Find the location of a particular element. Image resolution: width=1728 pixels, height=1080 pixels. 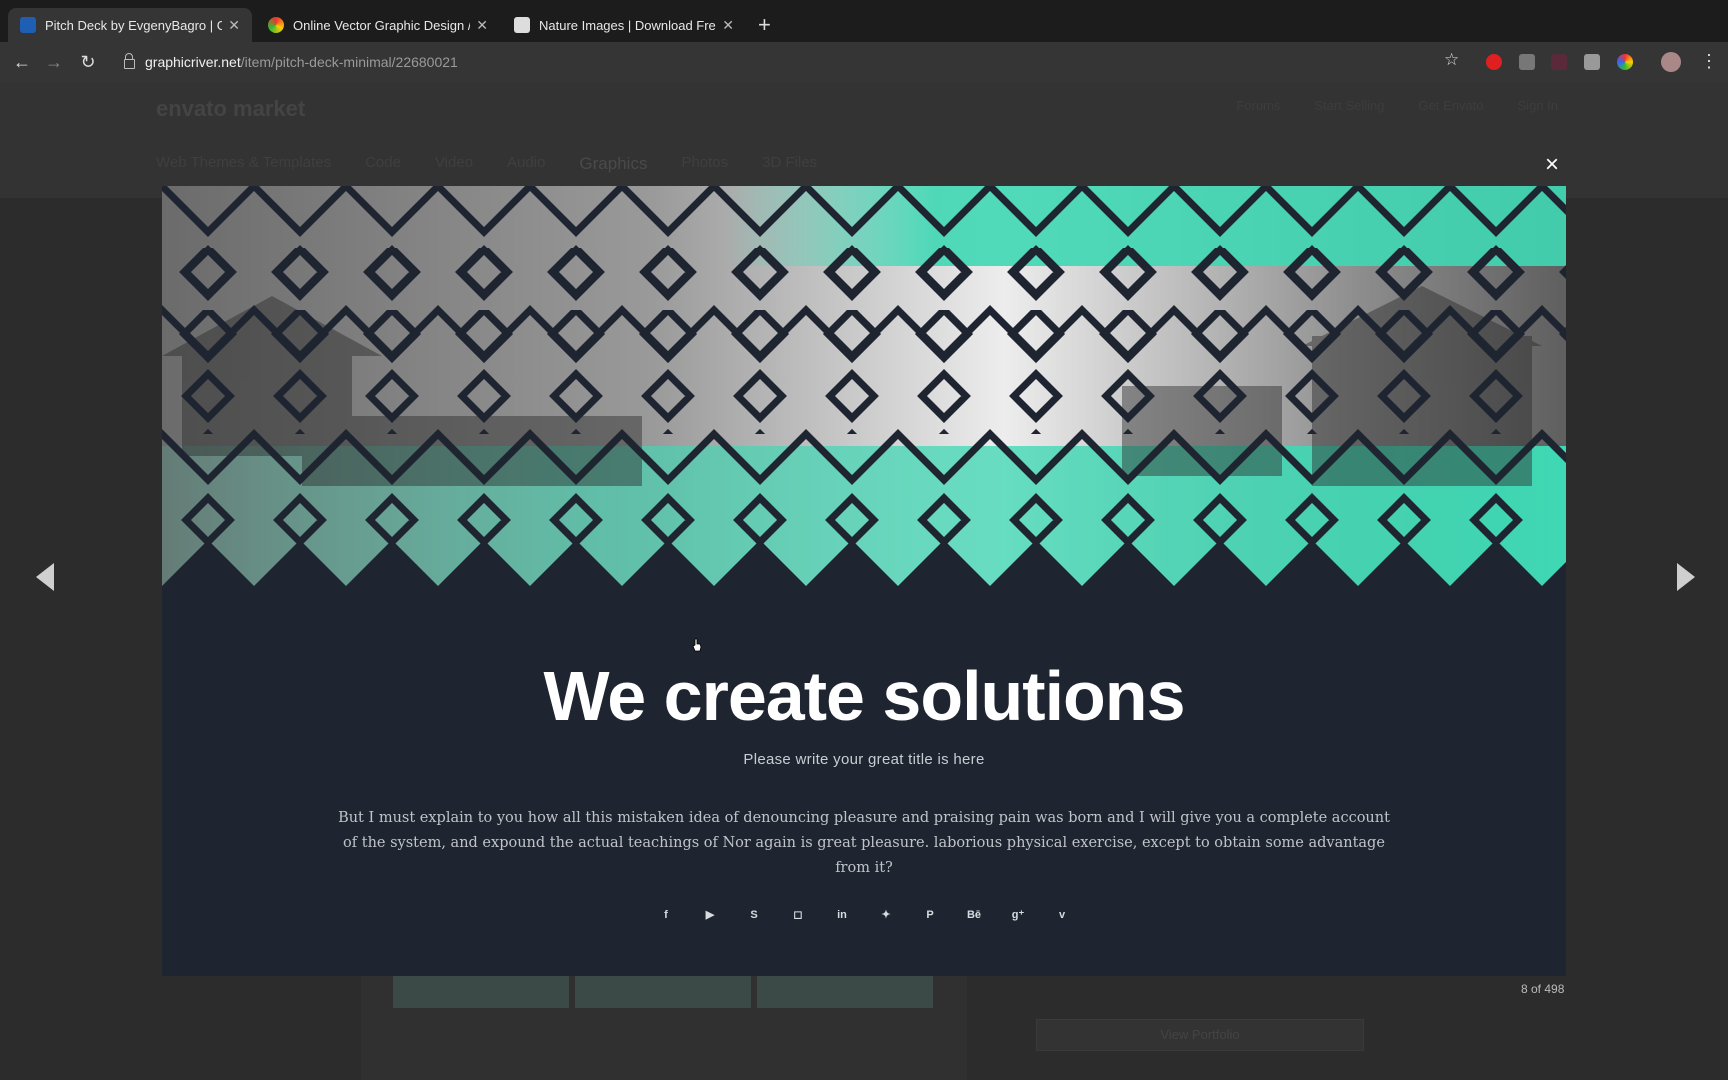

top-link: Sign In is located at coordinates (1538, 105).